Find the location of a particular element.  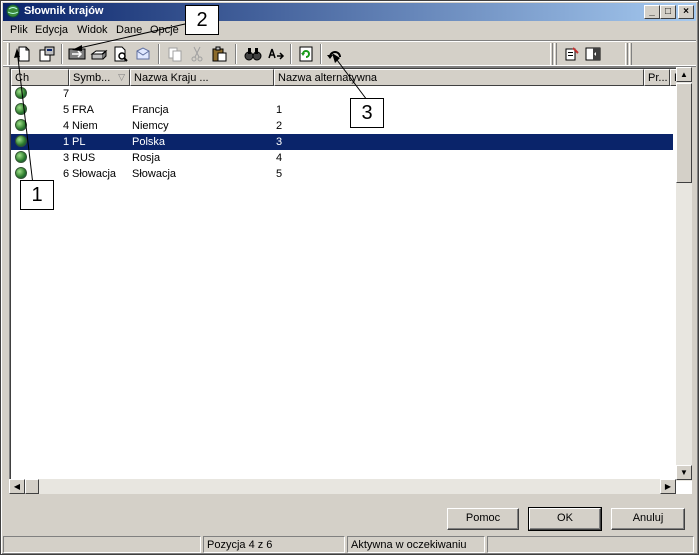

callout-1: 1 is located at coordinates (37, 195).